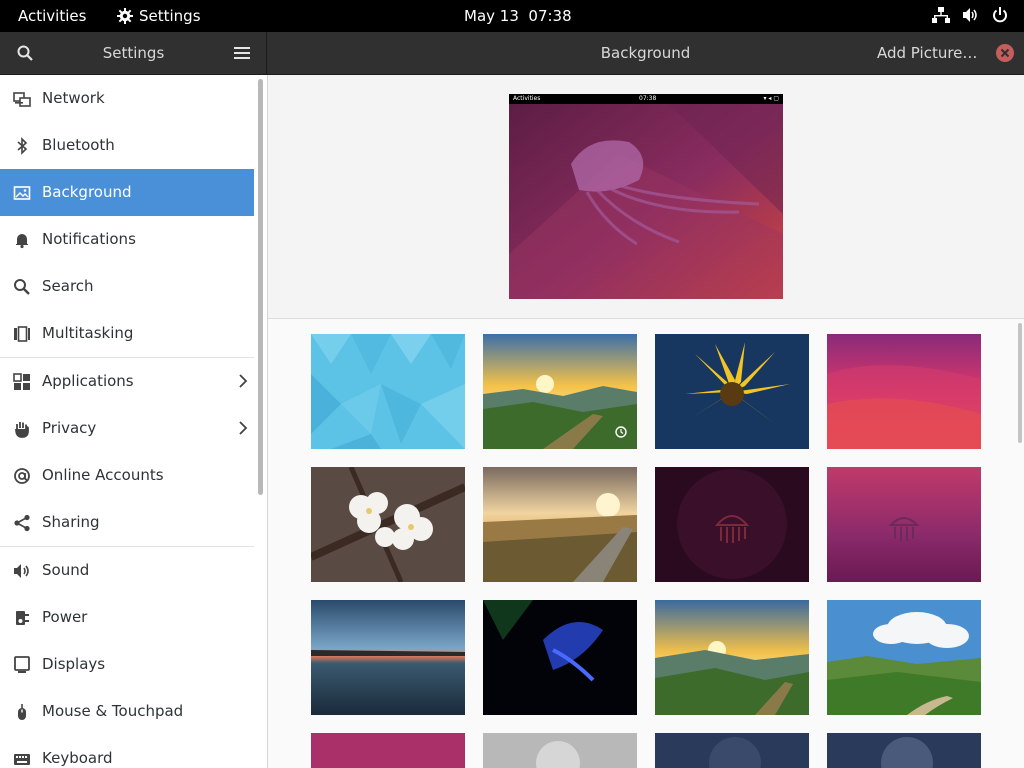 Image resolution: width=1024 pixels, height=768 pixels. I want to click on wallpaper-thumbnail-selected, so click(560, 391).